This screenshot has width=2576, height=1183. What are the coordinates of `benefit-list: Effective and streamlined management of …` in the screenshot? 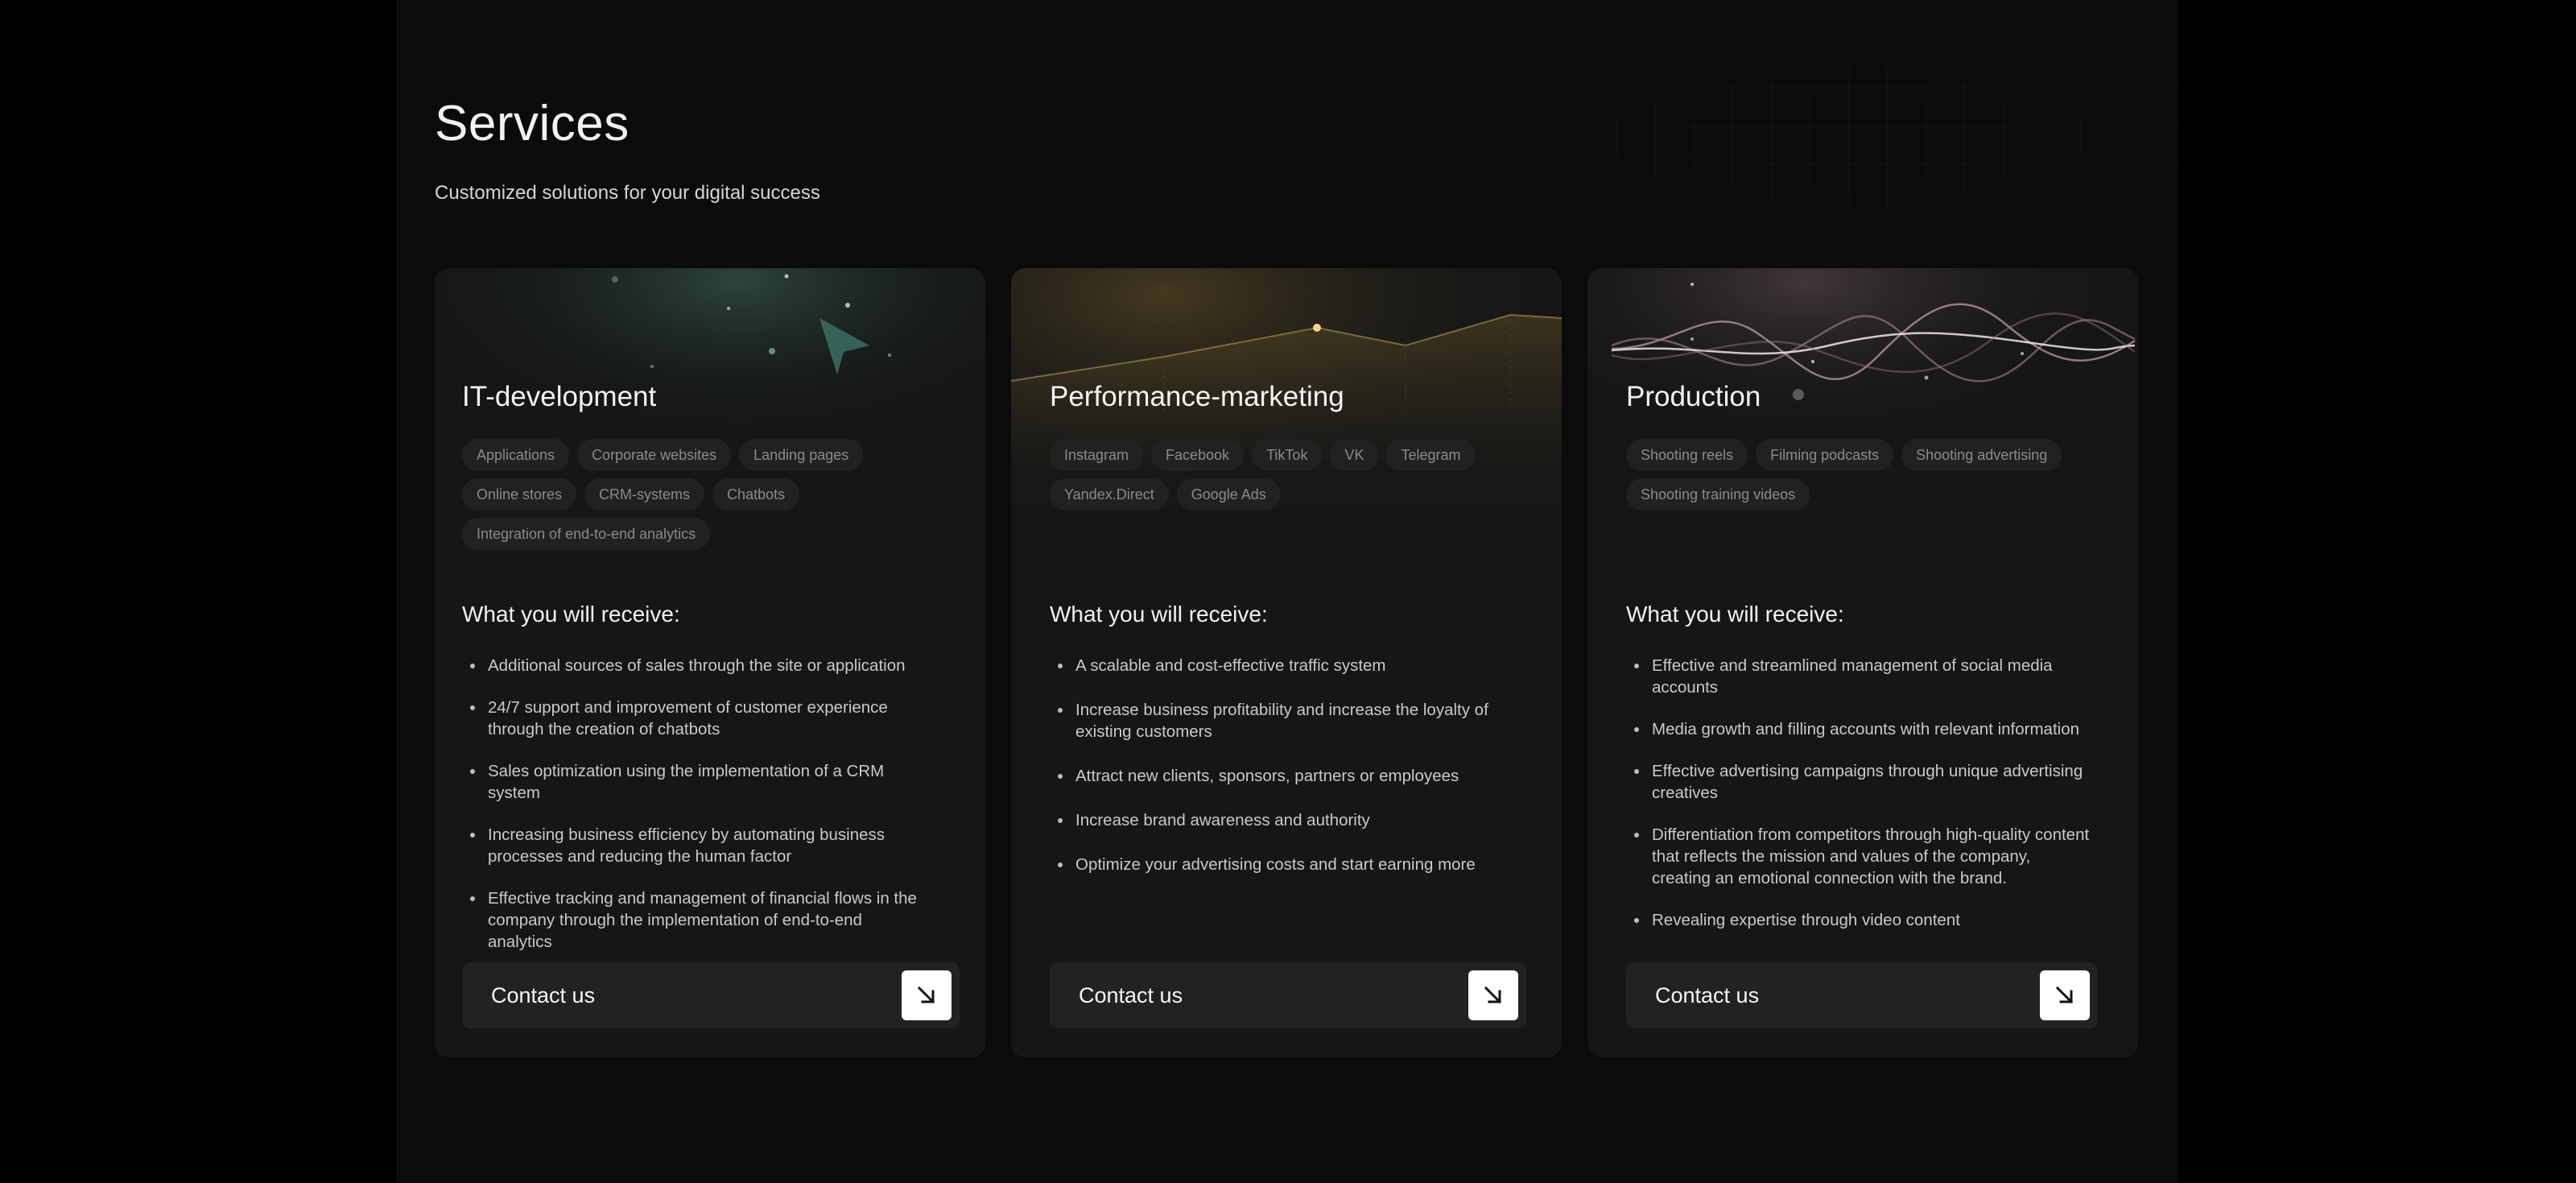 It's located at (1859, 803).